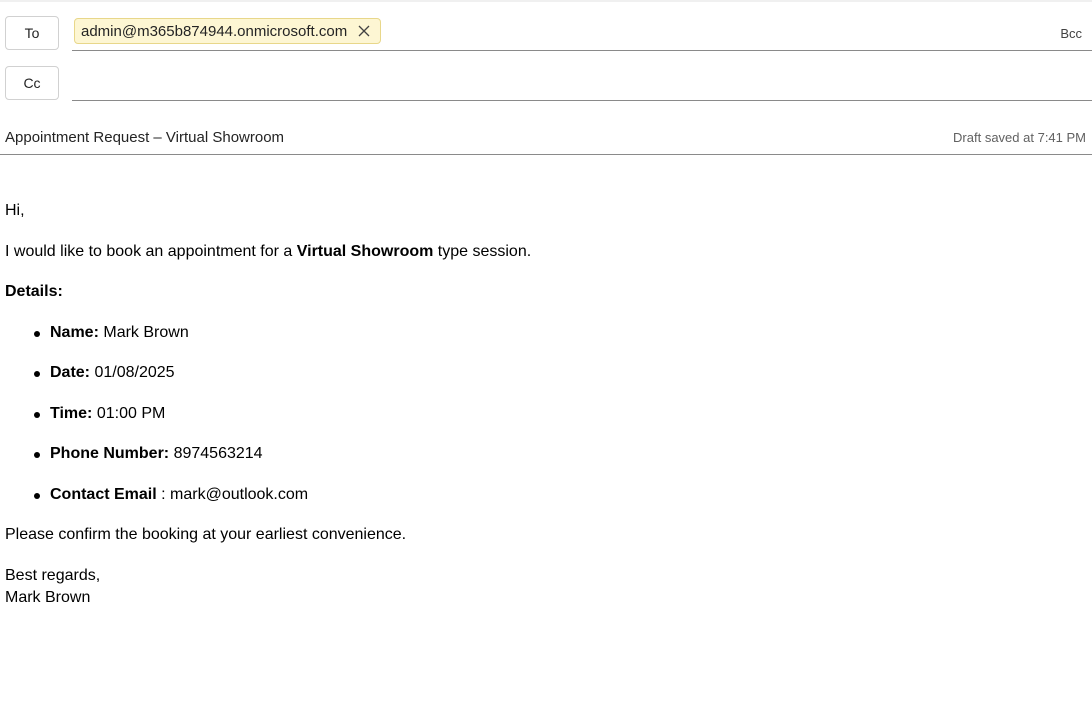 The image size is (1092, 710). What do you see at coordinates (71, 413) in the screenshot?
I see `detail-label: Time:` at bounding box center [71, 413].